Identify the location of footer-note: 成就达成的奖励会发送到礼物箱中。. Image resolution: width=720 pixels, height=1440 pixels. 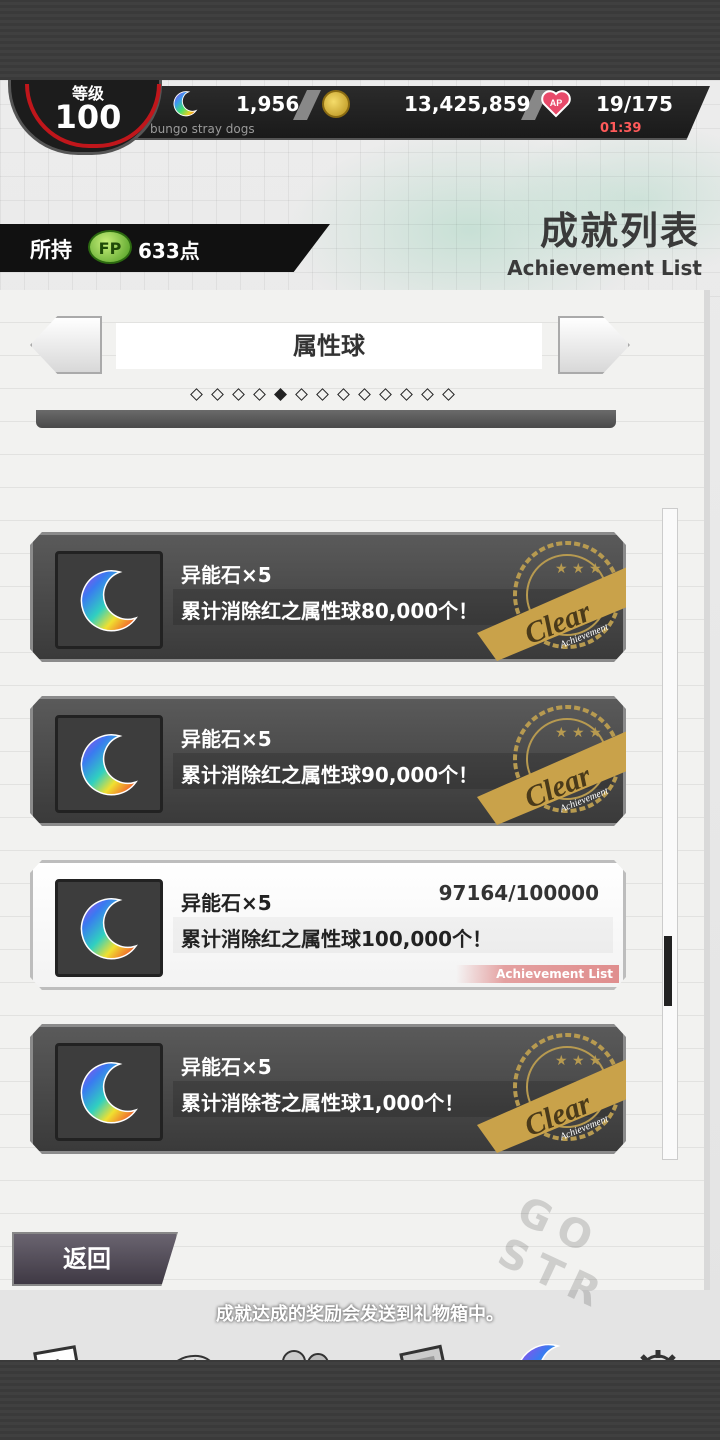
(360, 1314).